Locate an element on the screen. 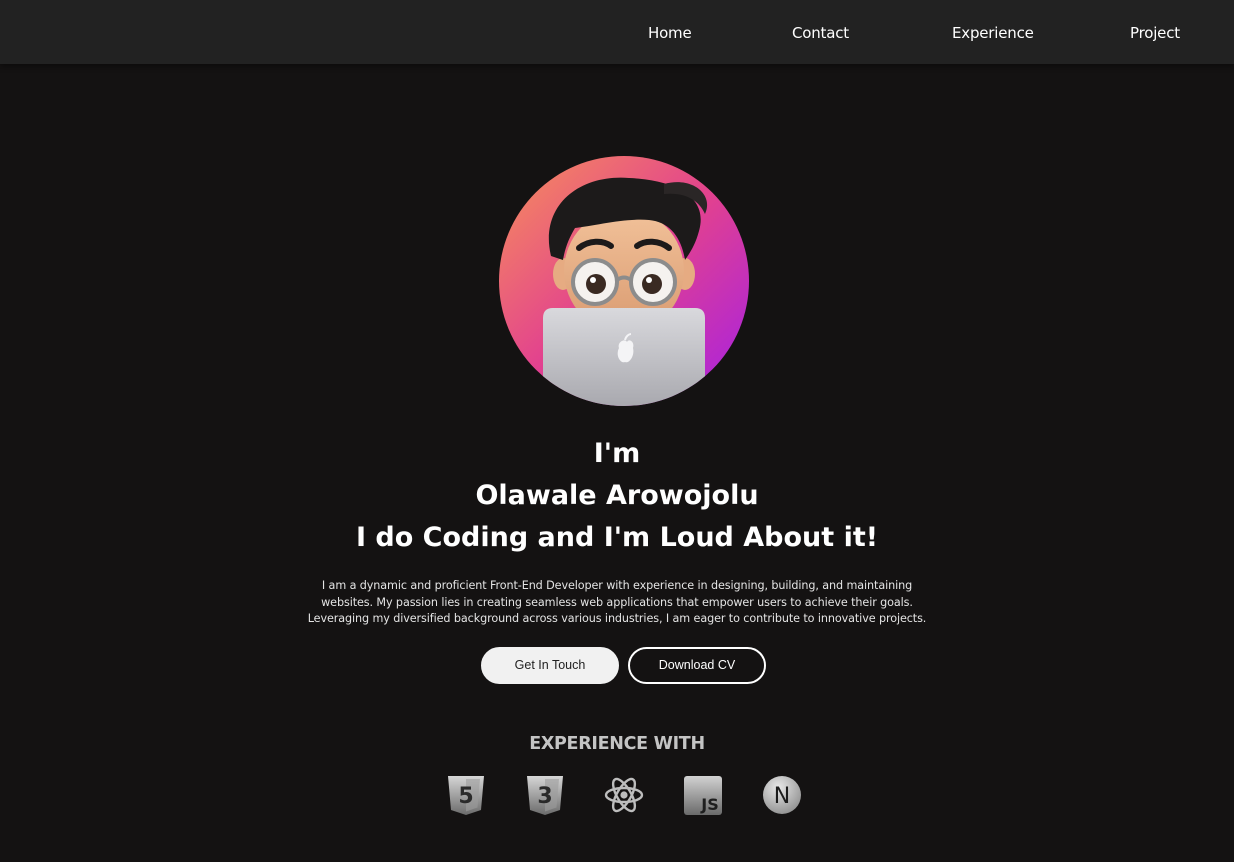 This screenshot has height=862, width=1234. javascript-icon: JS is located at coordinates (703, 795).